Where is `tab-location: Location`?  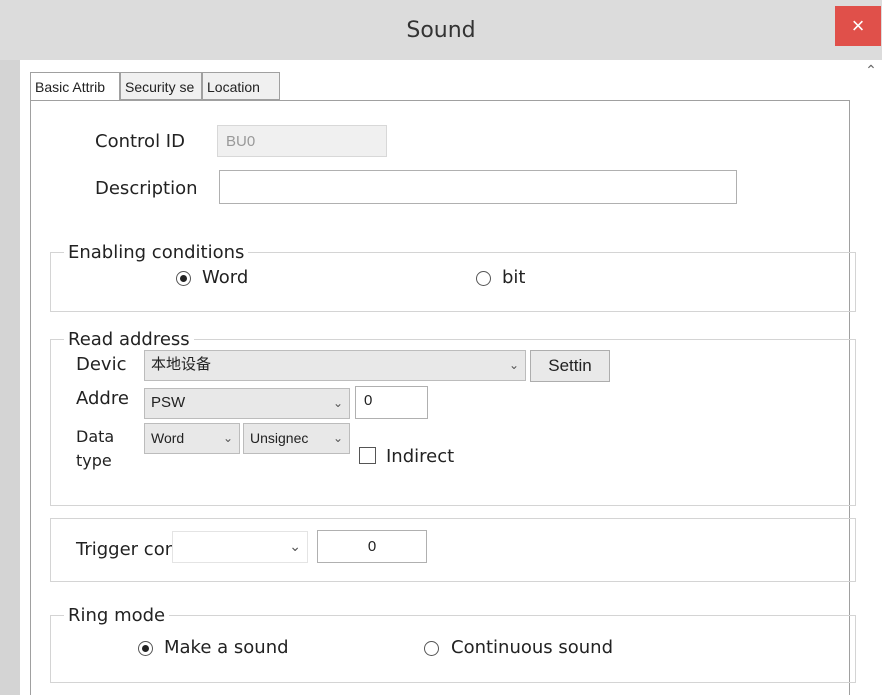
tab-location: Location is located at coordinates (241, 86).